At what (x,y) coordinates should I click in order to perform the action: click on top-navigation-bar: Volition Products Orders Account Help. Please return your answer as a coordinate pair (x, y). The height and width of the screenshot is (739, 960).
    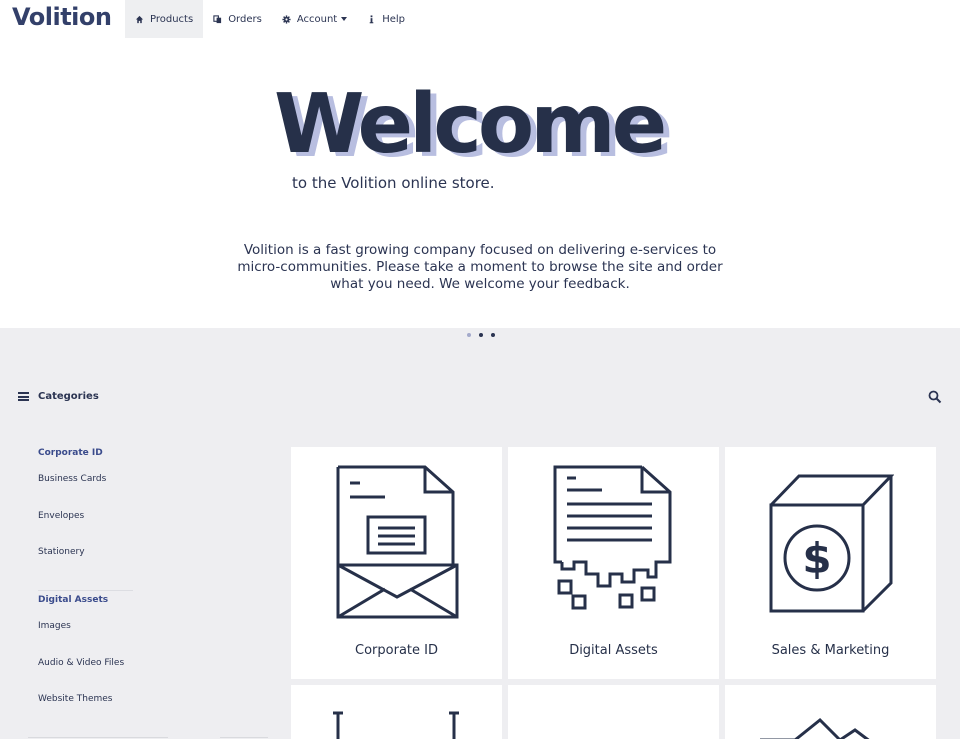
    Looking at the image, I should click on (480, 19).